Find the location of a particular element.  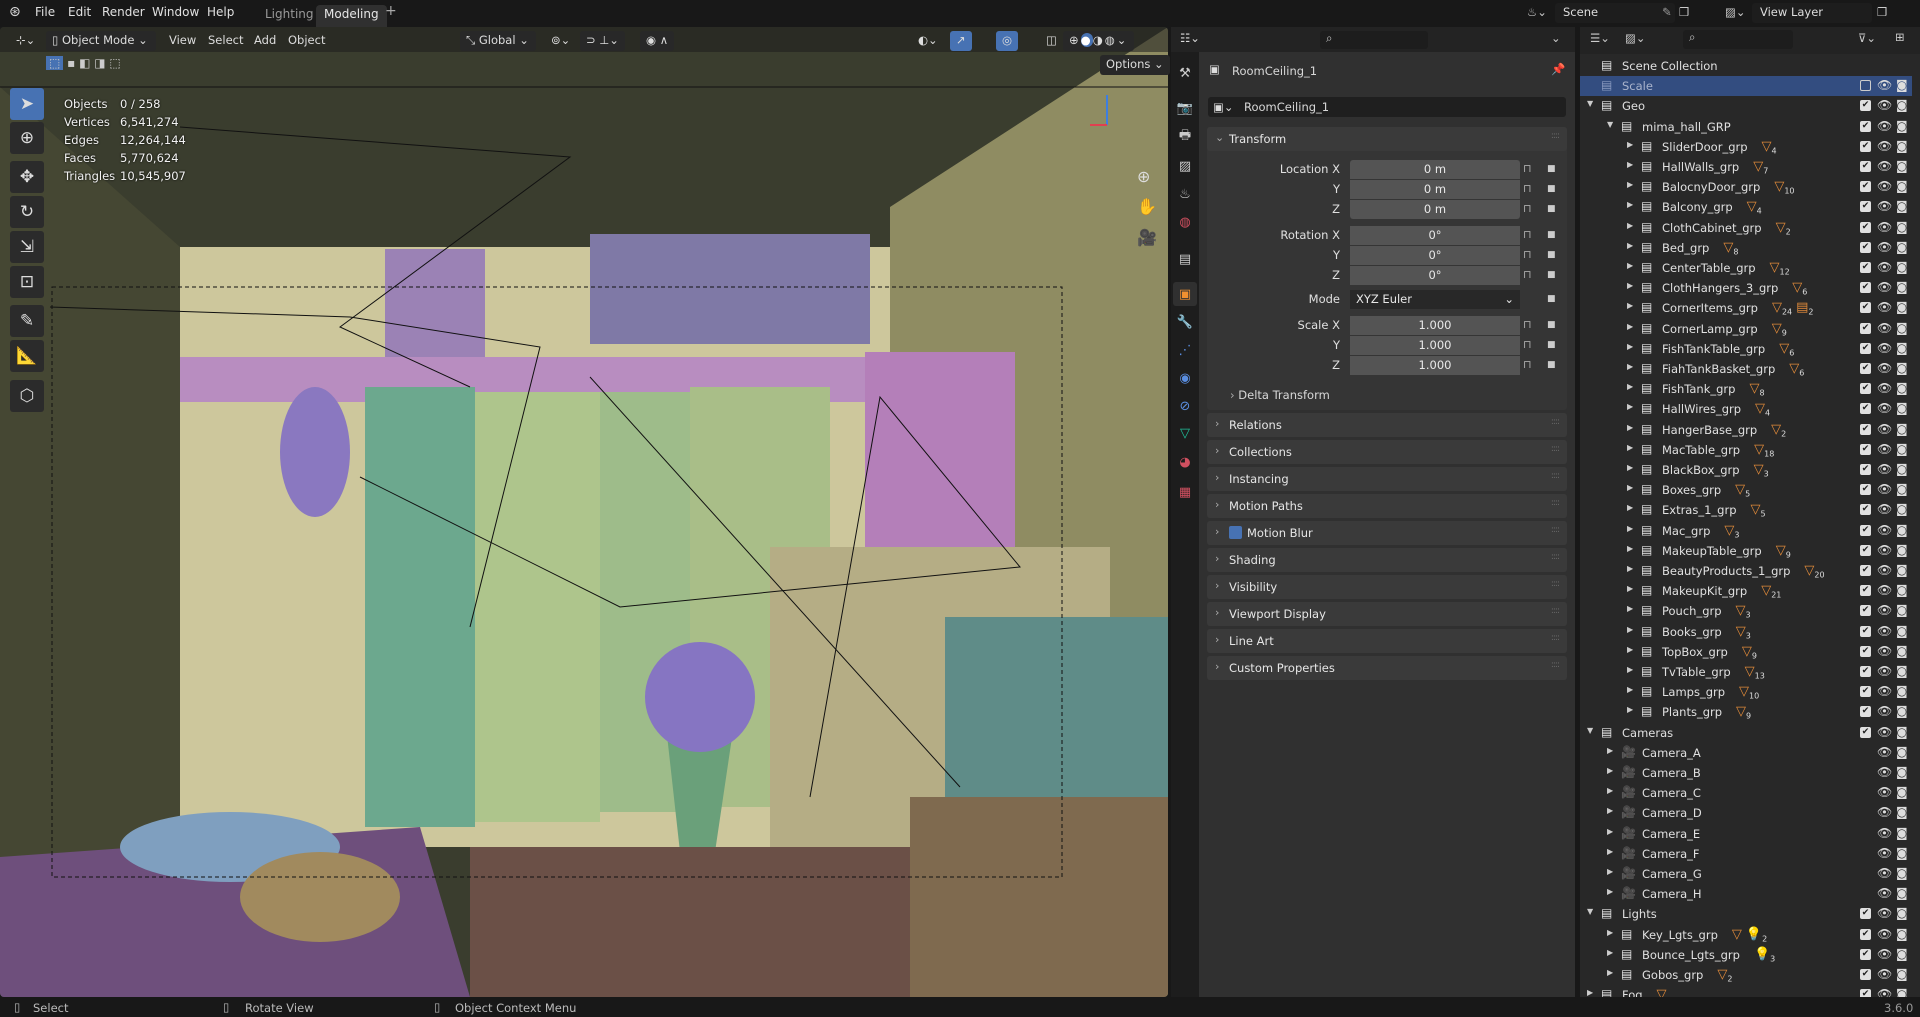

object-mode-dropdown: ▯ Object Mode ⌄ is located at coordinates (101, 41).